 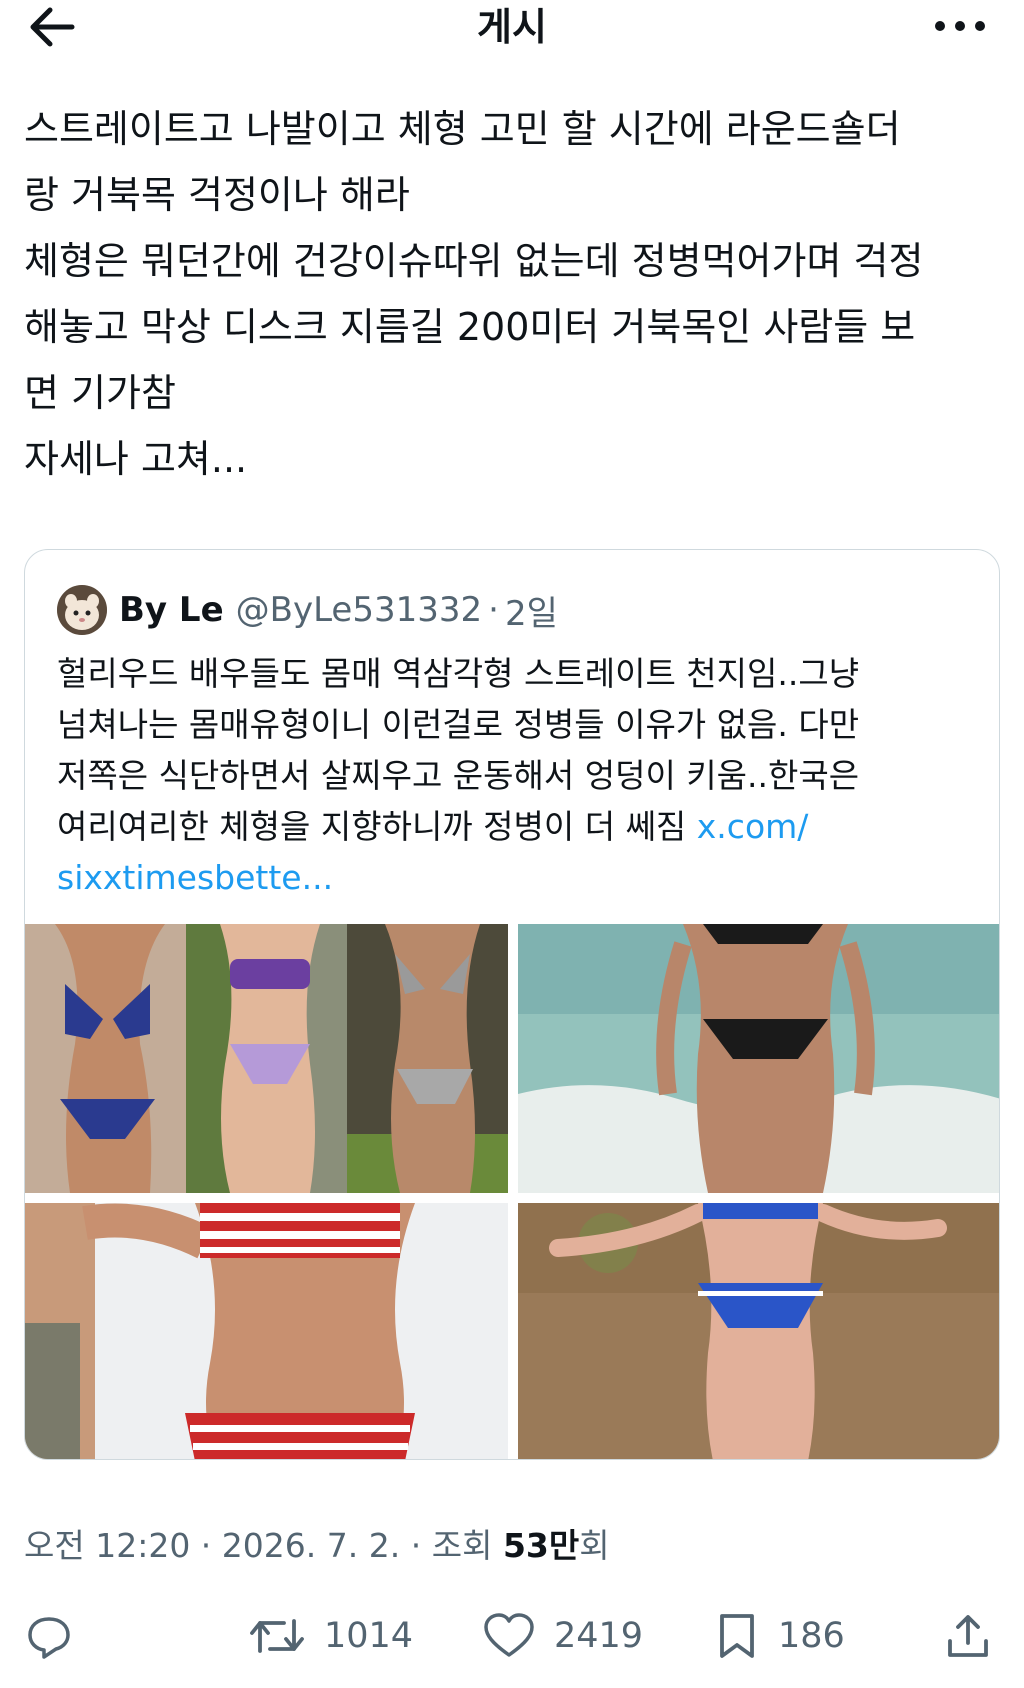 I want to click on quoted-text-line: 저쪽은 식단하면서 살찌우고 운동해서 엉덩이 키움..한국은, so click(x=458, y=775).